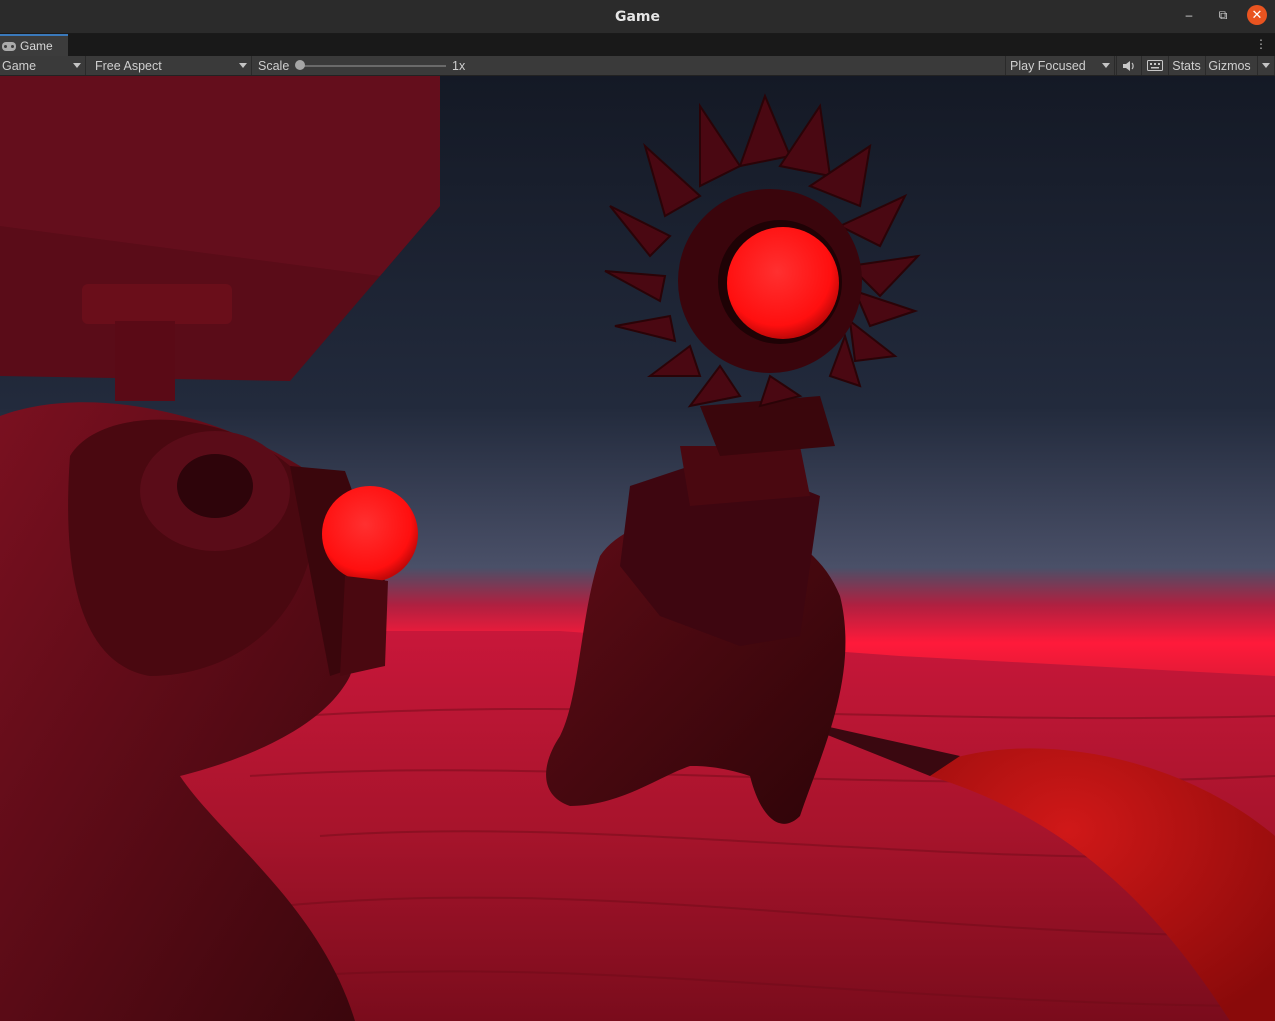 Image resolution: width=1275 pixels, height=1021 pixels. I want to click on keyboard-shortcuts-button, so click(1154, 65).